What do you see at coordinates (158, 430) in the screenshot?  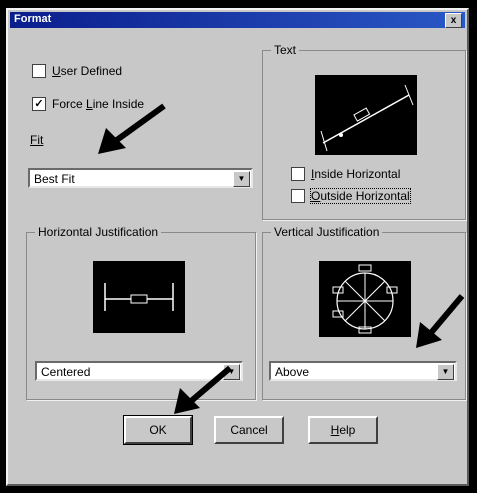 I see `ok-button: OK` at bounding box center [158, 430].